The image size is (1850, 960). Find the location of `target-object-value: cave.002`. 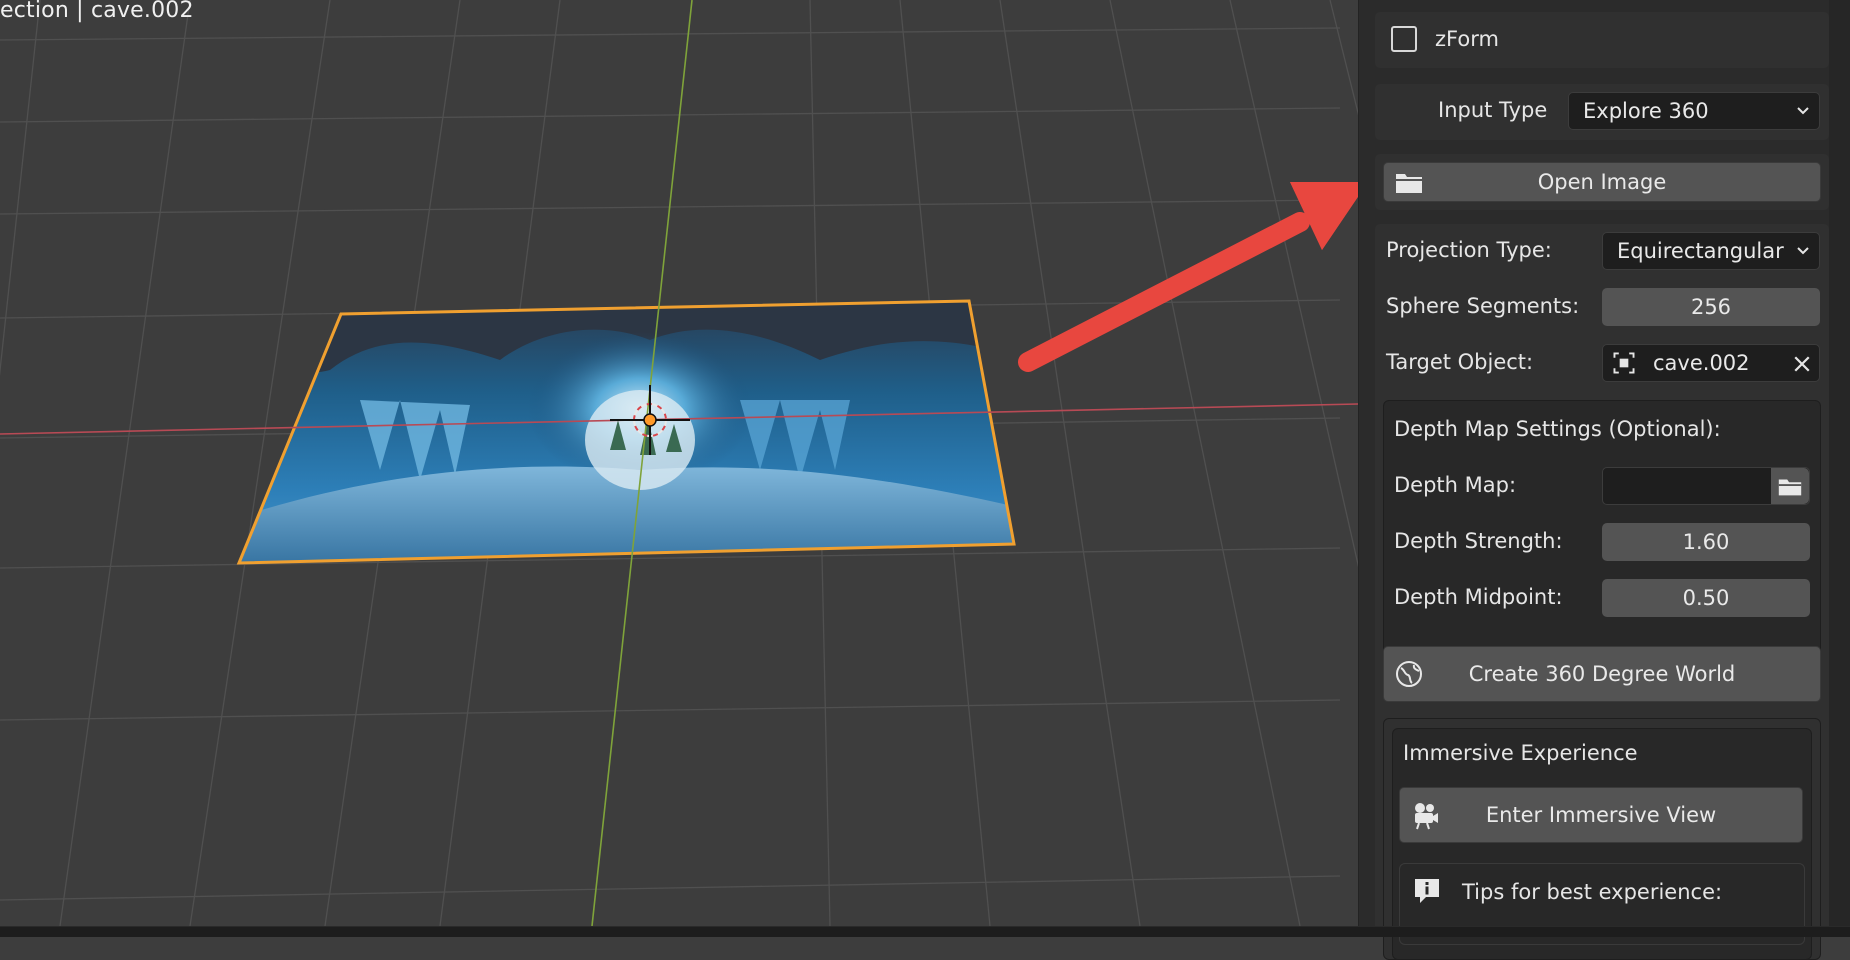

target-object-value: cave.002 is located at coordinates (1701, 363).